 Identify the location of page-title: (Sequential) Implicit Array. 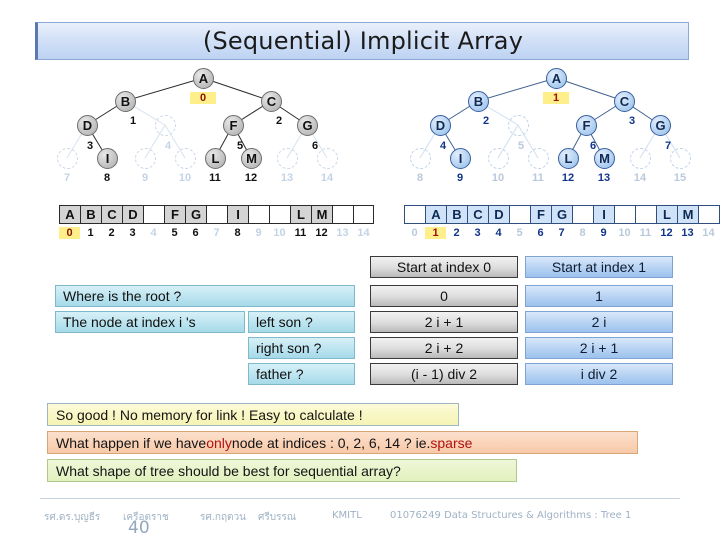
(363, 41).